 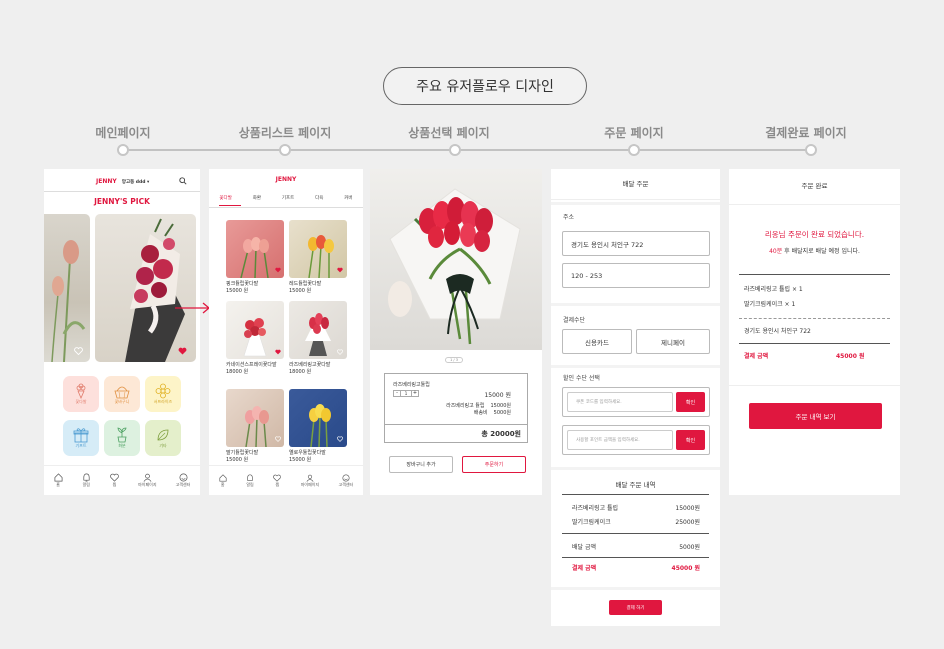 I want to click on brand-logo: JENNY, so click(x=106, y=181).